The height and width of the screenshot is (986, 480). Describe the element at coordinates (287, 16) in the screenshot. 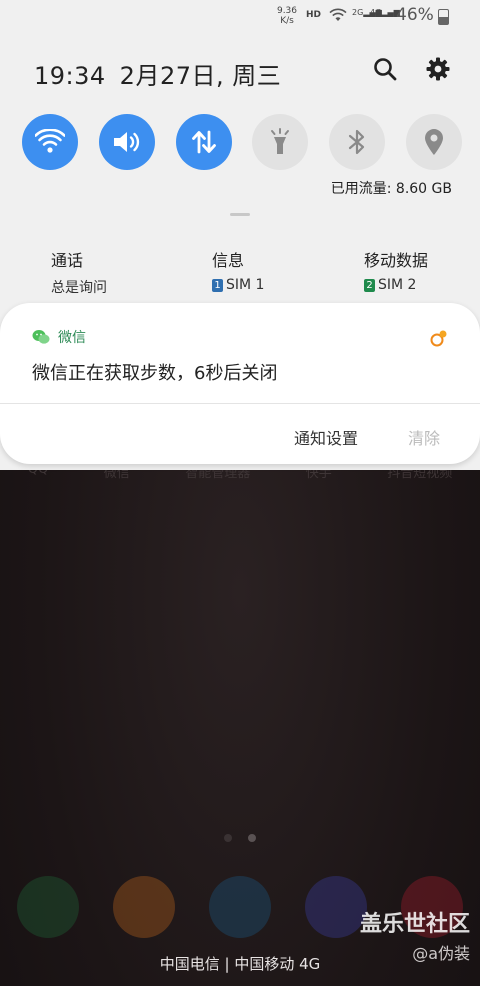

I see `network-speed: 9.36 K/s` at that location.